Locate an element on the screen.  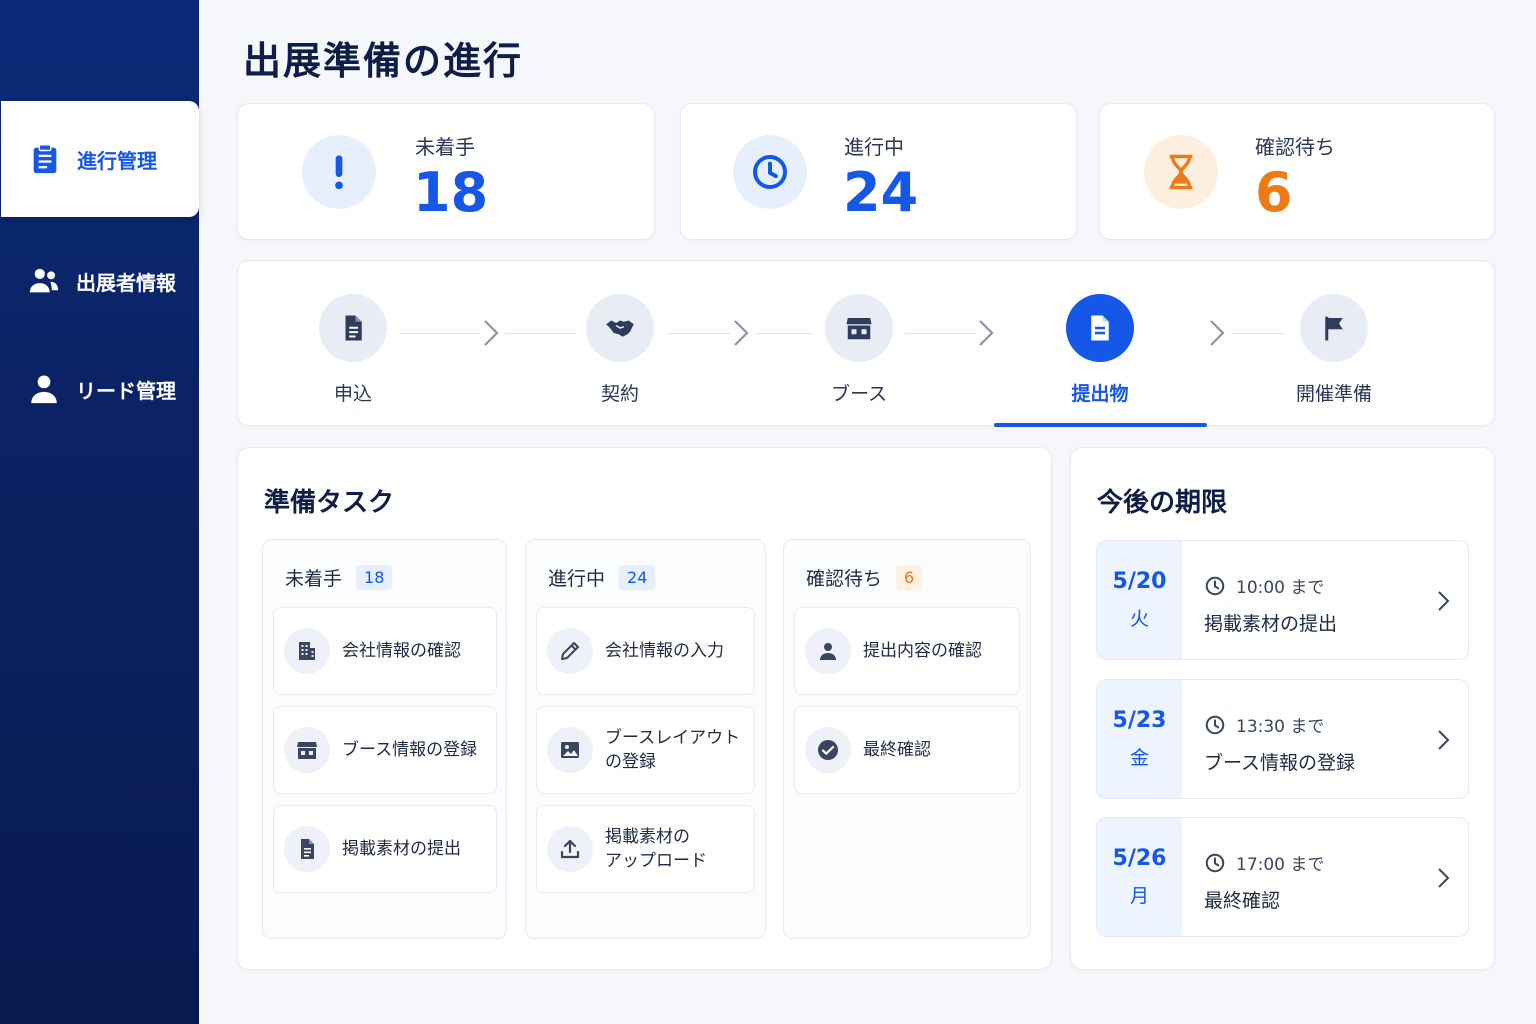
stat-card-awaiting-review: 確認待ち 6 is located at coordinates (1297, 171).